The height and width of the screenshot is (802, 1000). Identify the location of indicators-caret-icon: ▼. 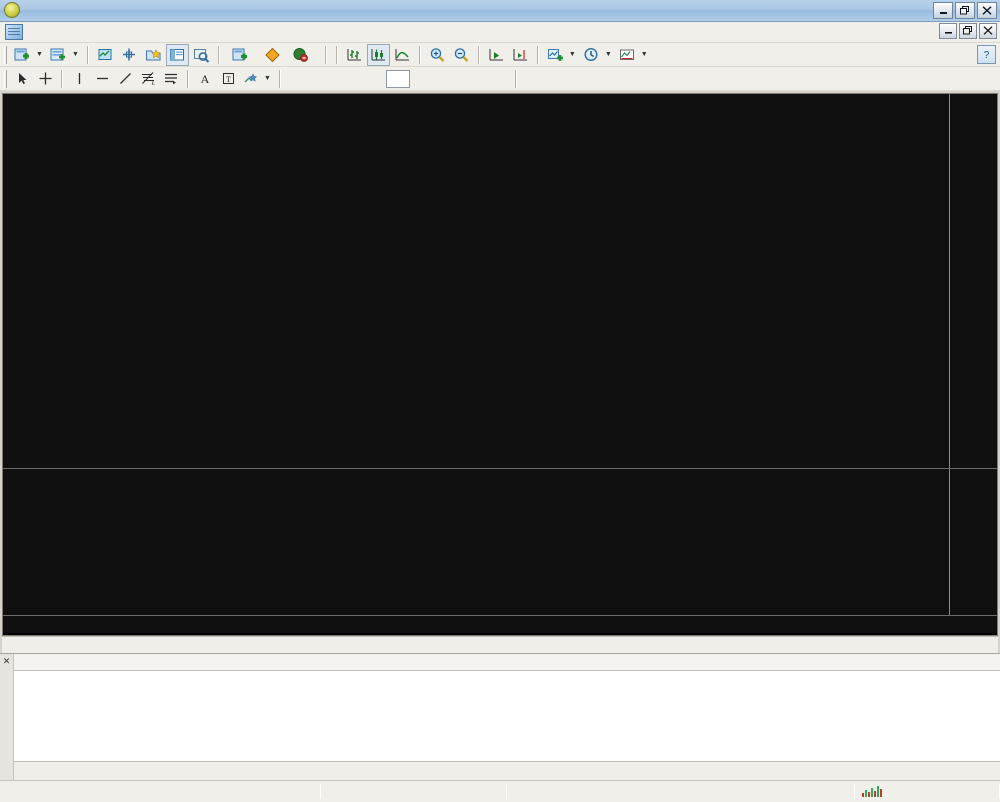
(573, 54).